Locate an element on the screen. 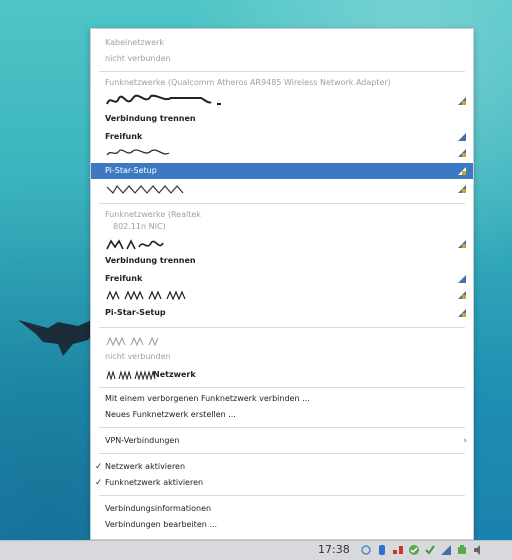 The height and width of the screenshot is (560, 512). wifi1-network-pistar-highlighted: Pi-Star-Setup is located at coordinates (282, 171).